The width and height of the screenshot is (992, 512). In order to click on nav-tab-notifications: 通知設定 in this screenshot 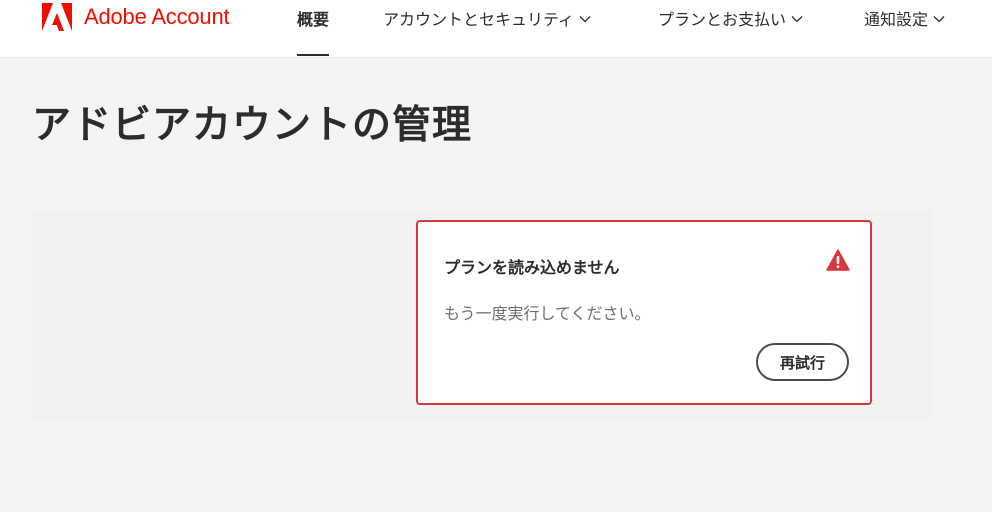, I will do `click(904, 18)`.